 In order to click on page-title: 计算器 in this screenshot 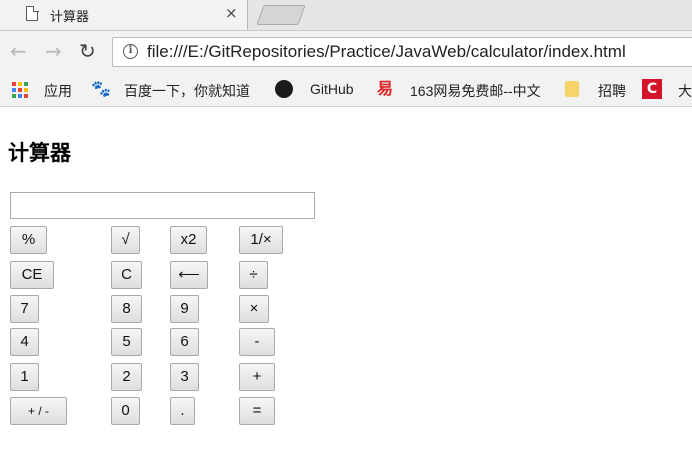, I will do `click(39, 153)`.